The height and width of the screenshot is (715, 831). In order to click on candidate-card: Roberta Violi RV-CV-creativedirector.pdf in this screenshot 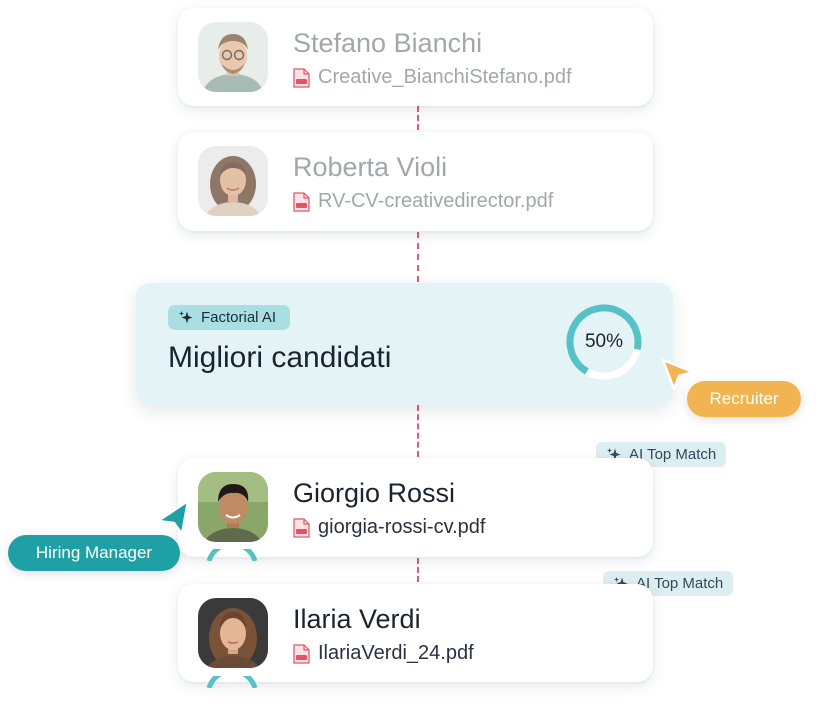, I will do `click(415, 181)`.